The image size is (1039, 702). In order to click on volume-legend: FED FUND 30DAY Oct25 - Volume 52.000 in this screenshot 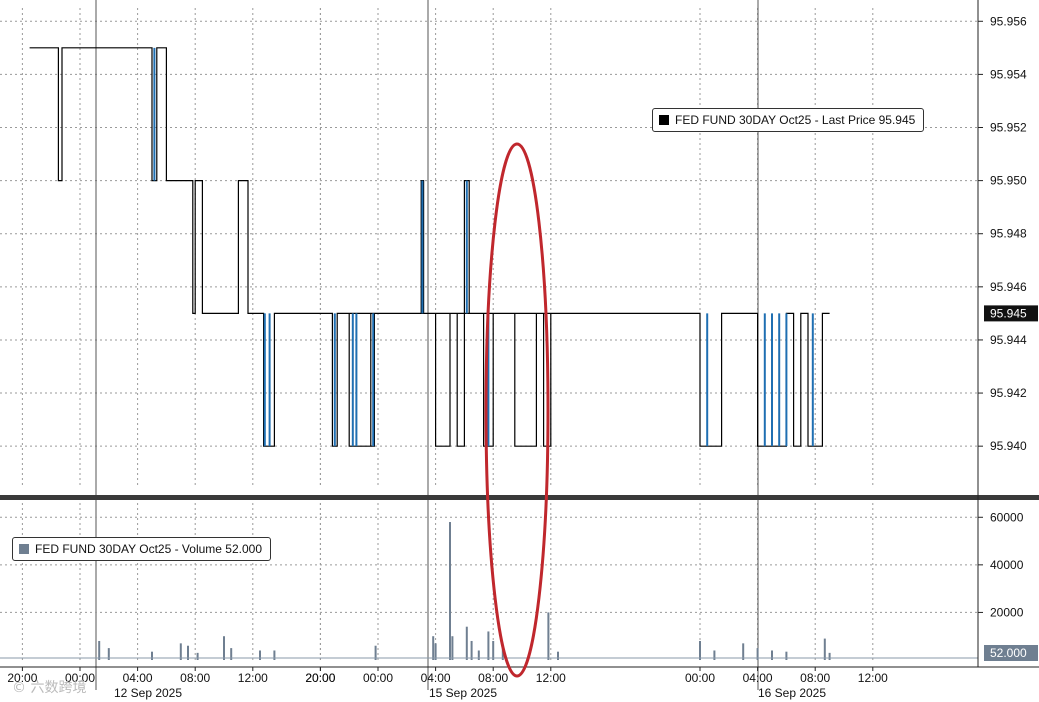, I will do `click(141, 549)`.